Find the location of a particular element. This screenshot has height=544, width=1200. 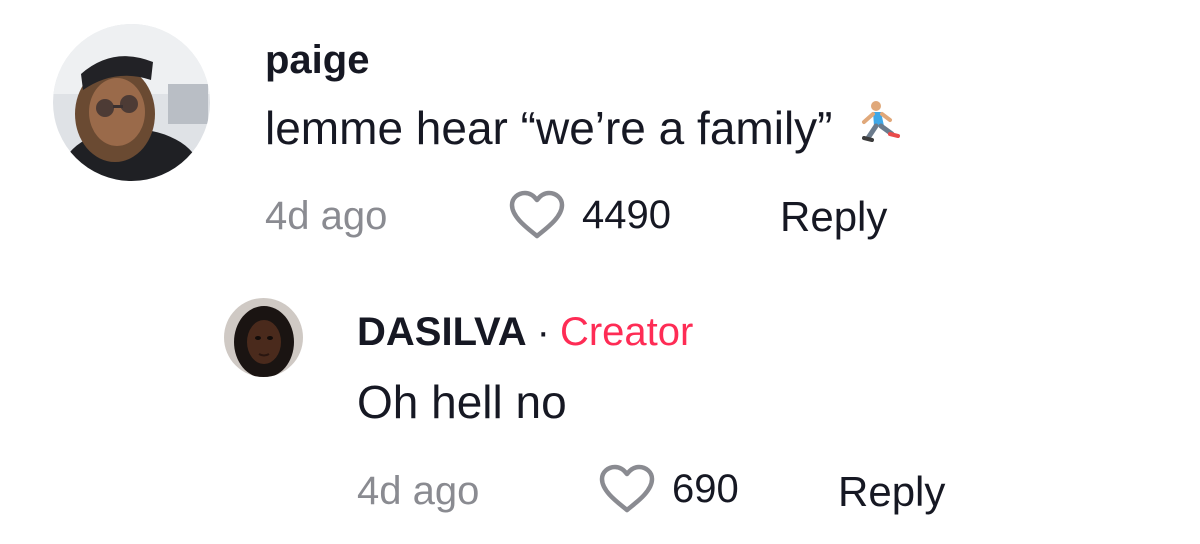

reply-username: DASILVA is located at coordinates (442, 332).